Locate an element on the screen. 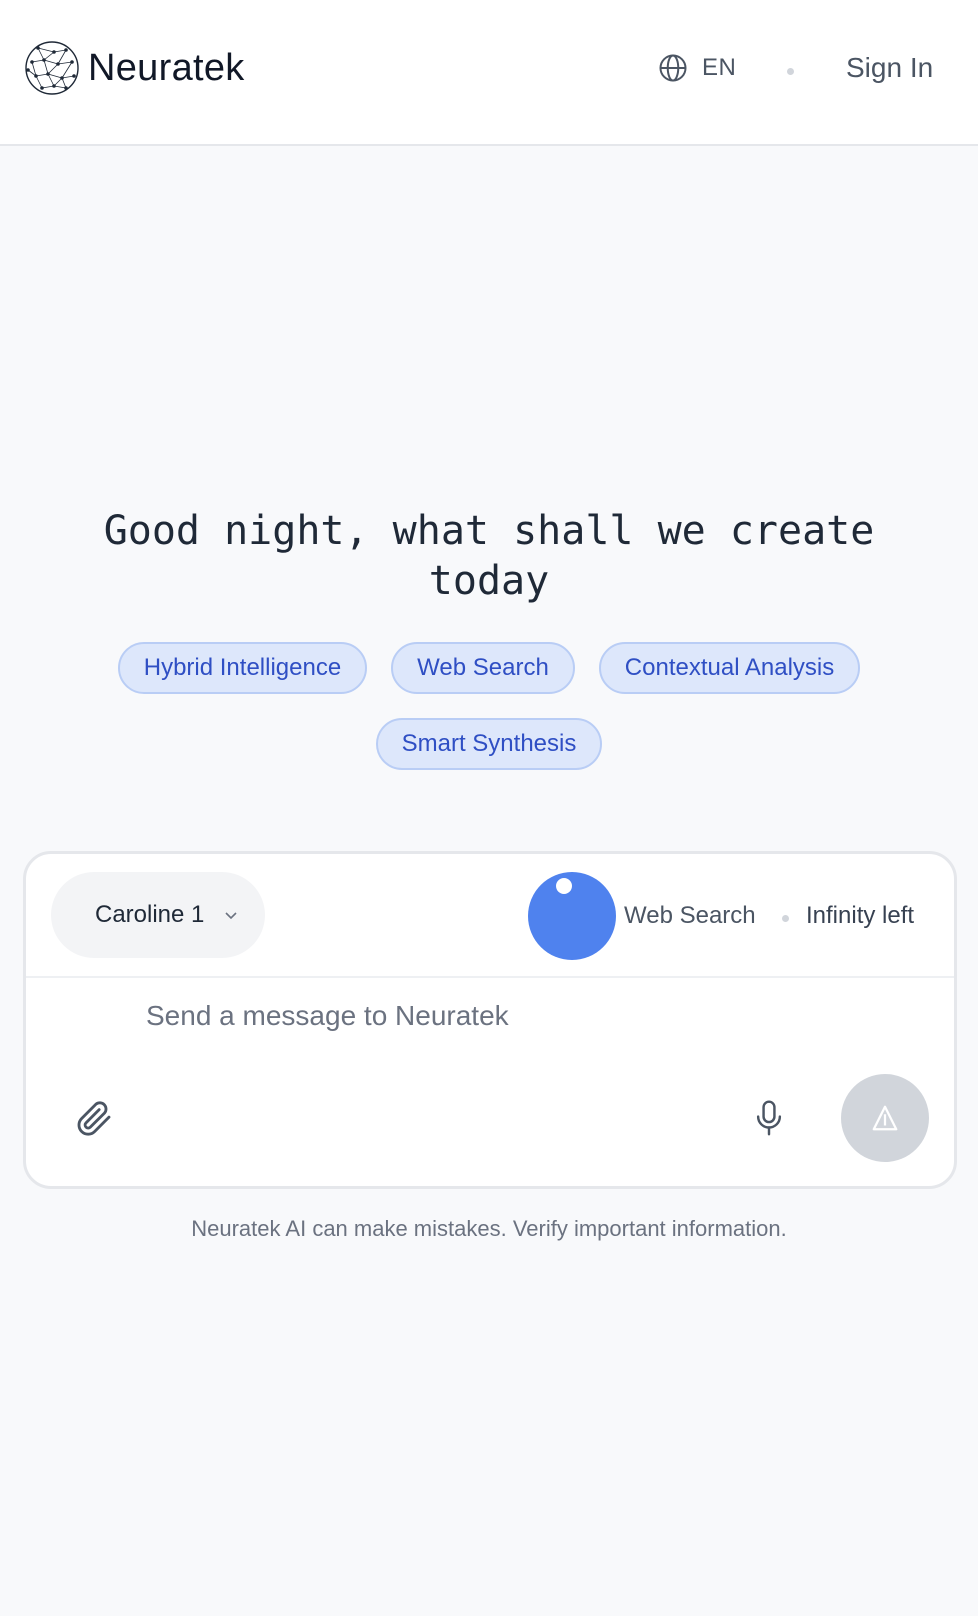  globe-icon is located at coordinates (673, 68).